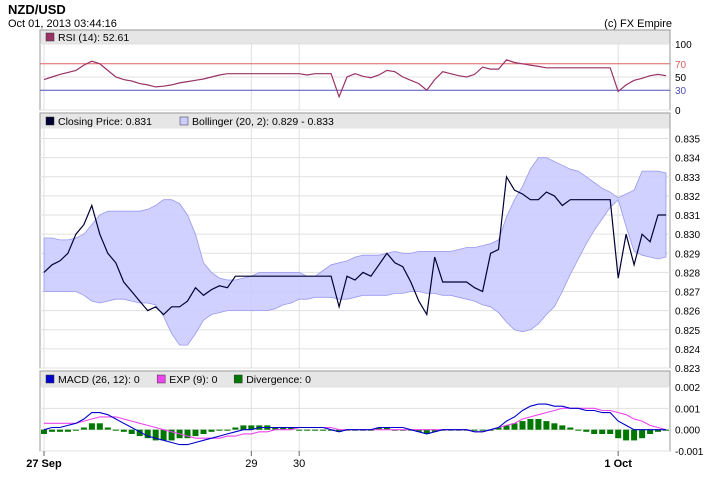  I want to click on y-tick-label: 0.831, so click(687, 216).